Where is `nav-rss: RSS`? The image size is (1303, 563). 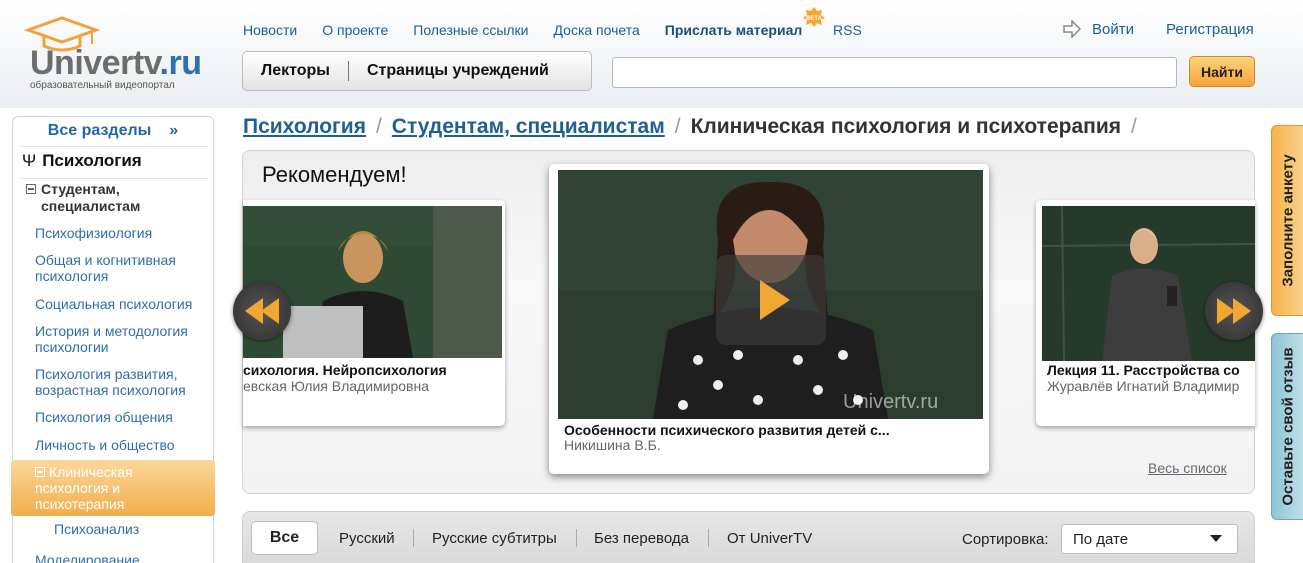
nav-rss: RSS is located at coordinates (847, 30).